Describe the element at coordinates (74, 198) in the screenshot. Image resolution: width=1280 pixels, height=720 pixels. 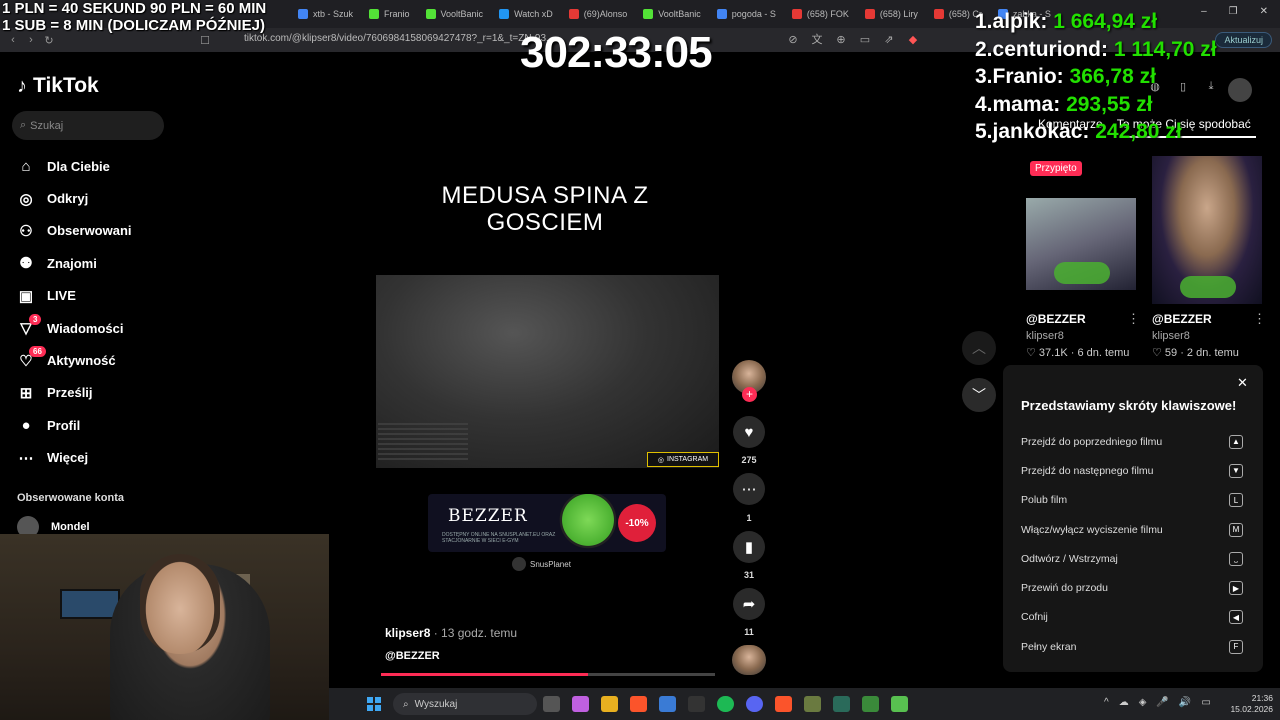
I see `sidebar-item: ◎ Odkryj` at that location.